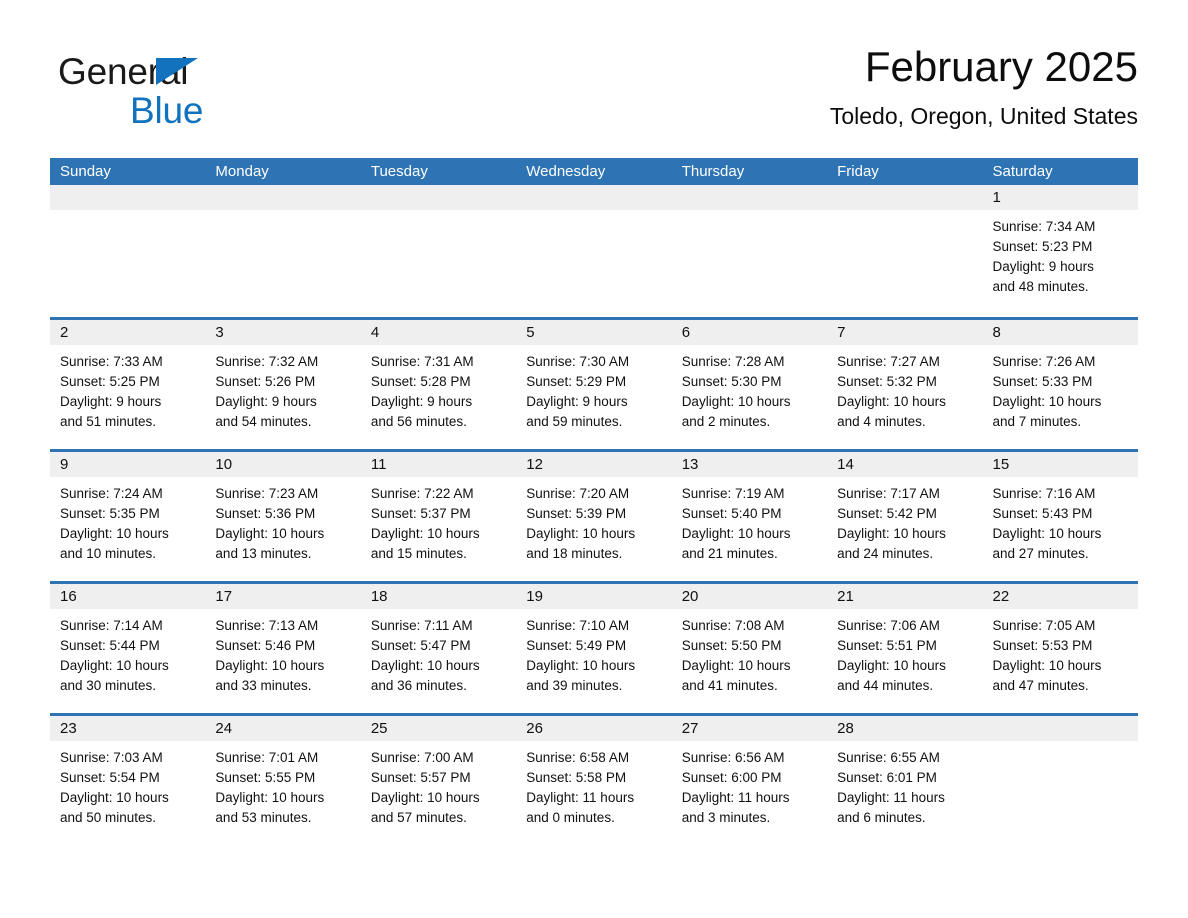 This screenshot has height=918, width=1188. I want to click on daylight-text-line2: and 18 minutes., so click(574, 553).